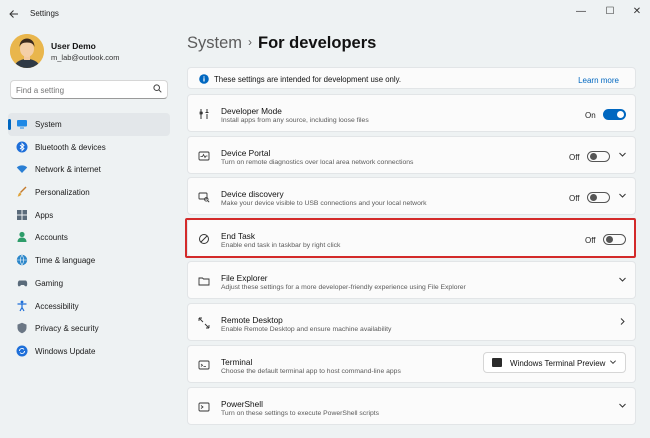 The width and height of the screenshot is (650, 438). Describe the element at coordinates (22, 124) in the screenshot. I see `monitor-icon` at that location.